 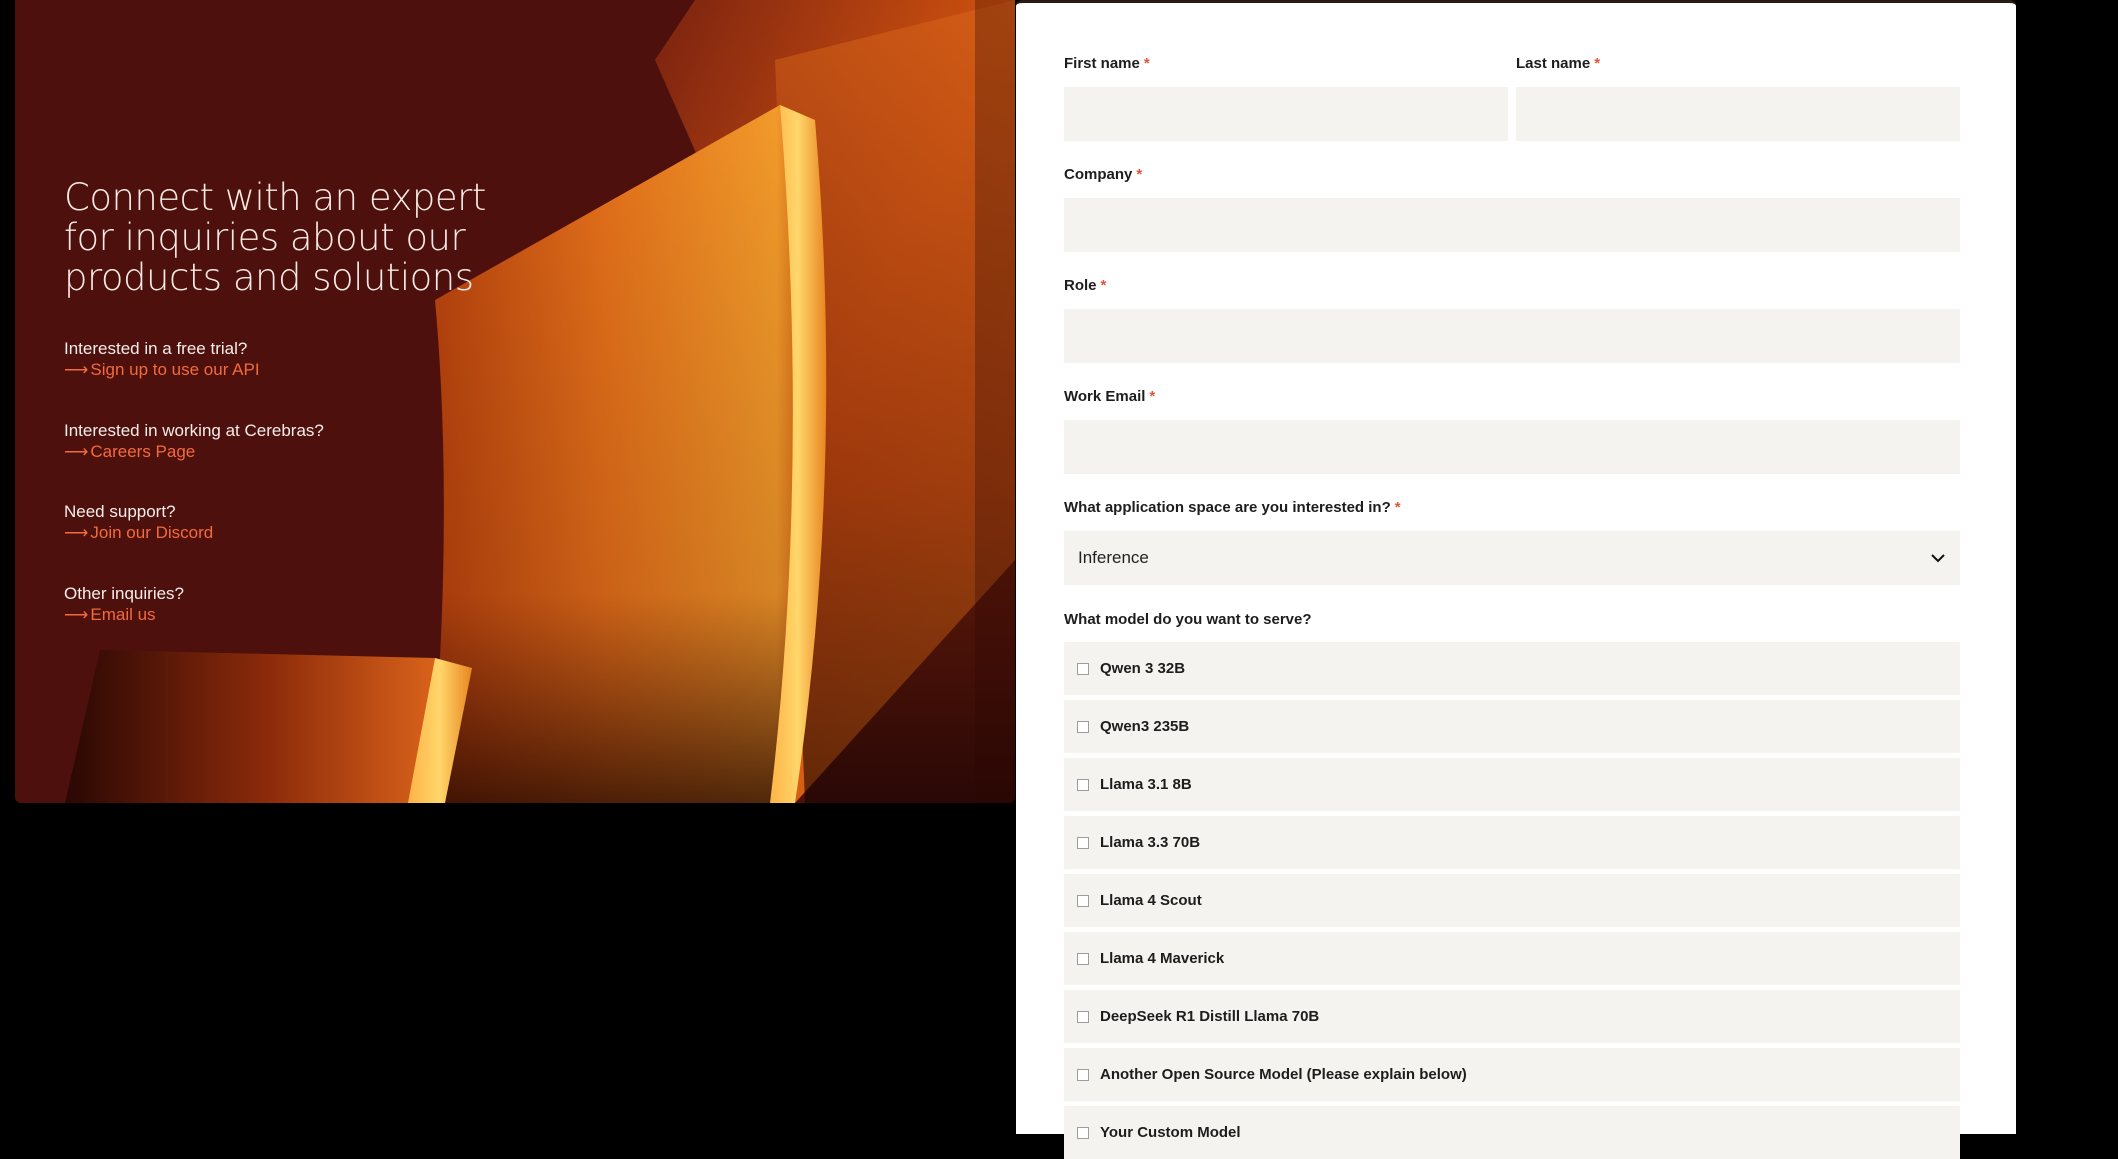 I want to click on model-option-row: DeepSeek R1 Distill Llama 70B, so click(x=1512, y=1016).